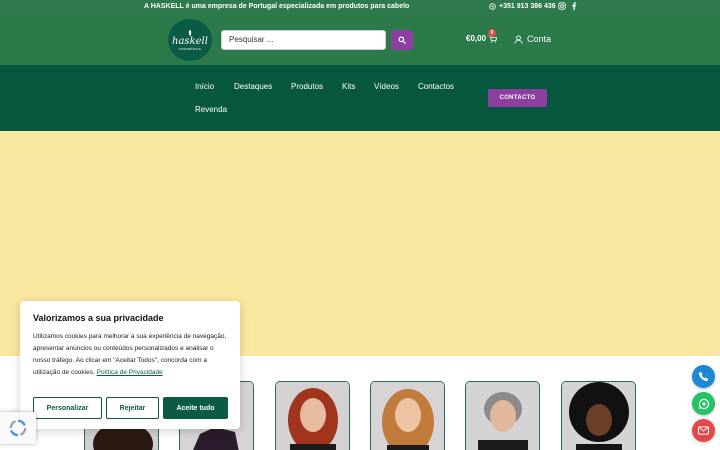 Image resolution: width=720 pixels, height=450 pixels. What do you see at coordinates (98, 318) in the screenshot?
I see `cookie-title: Valorizamos a sua privacidade` at bounding box center [98, 318].